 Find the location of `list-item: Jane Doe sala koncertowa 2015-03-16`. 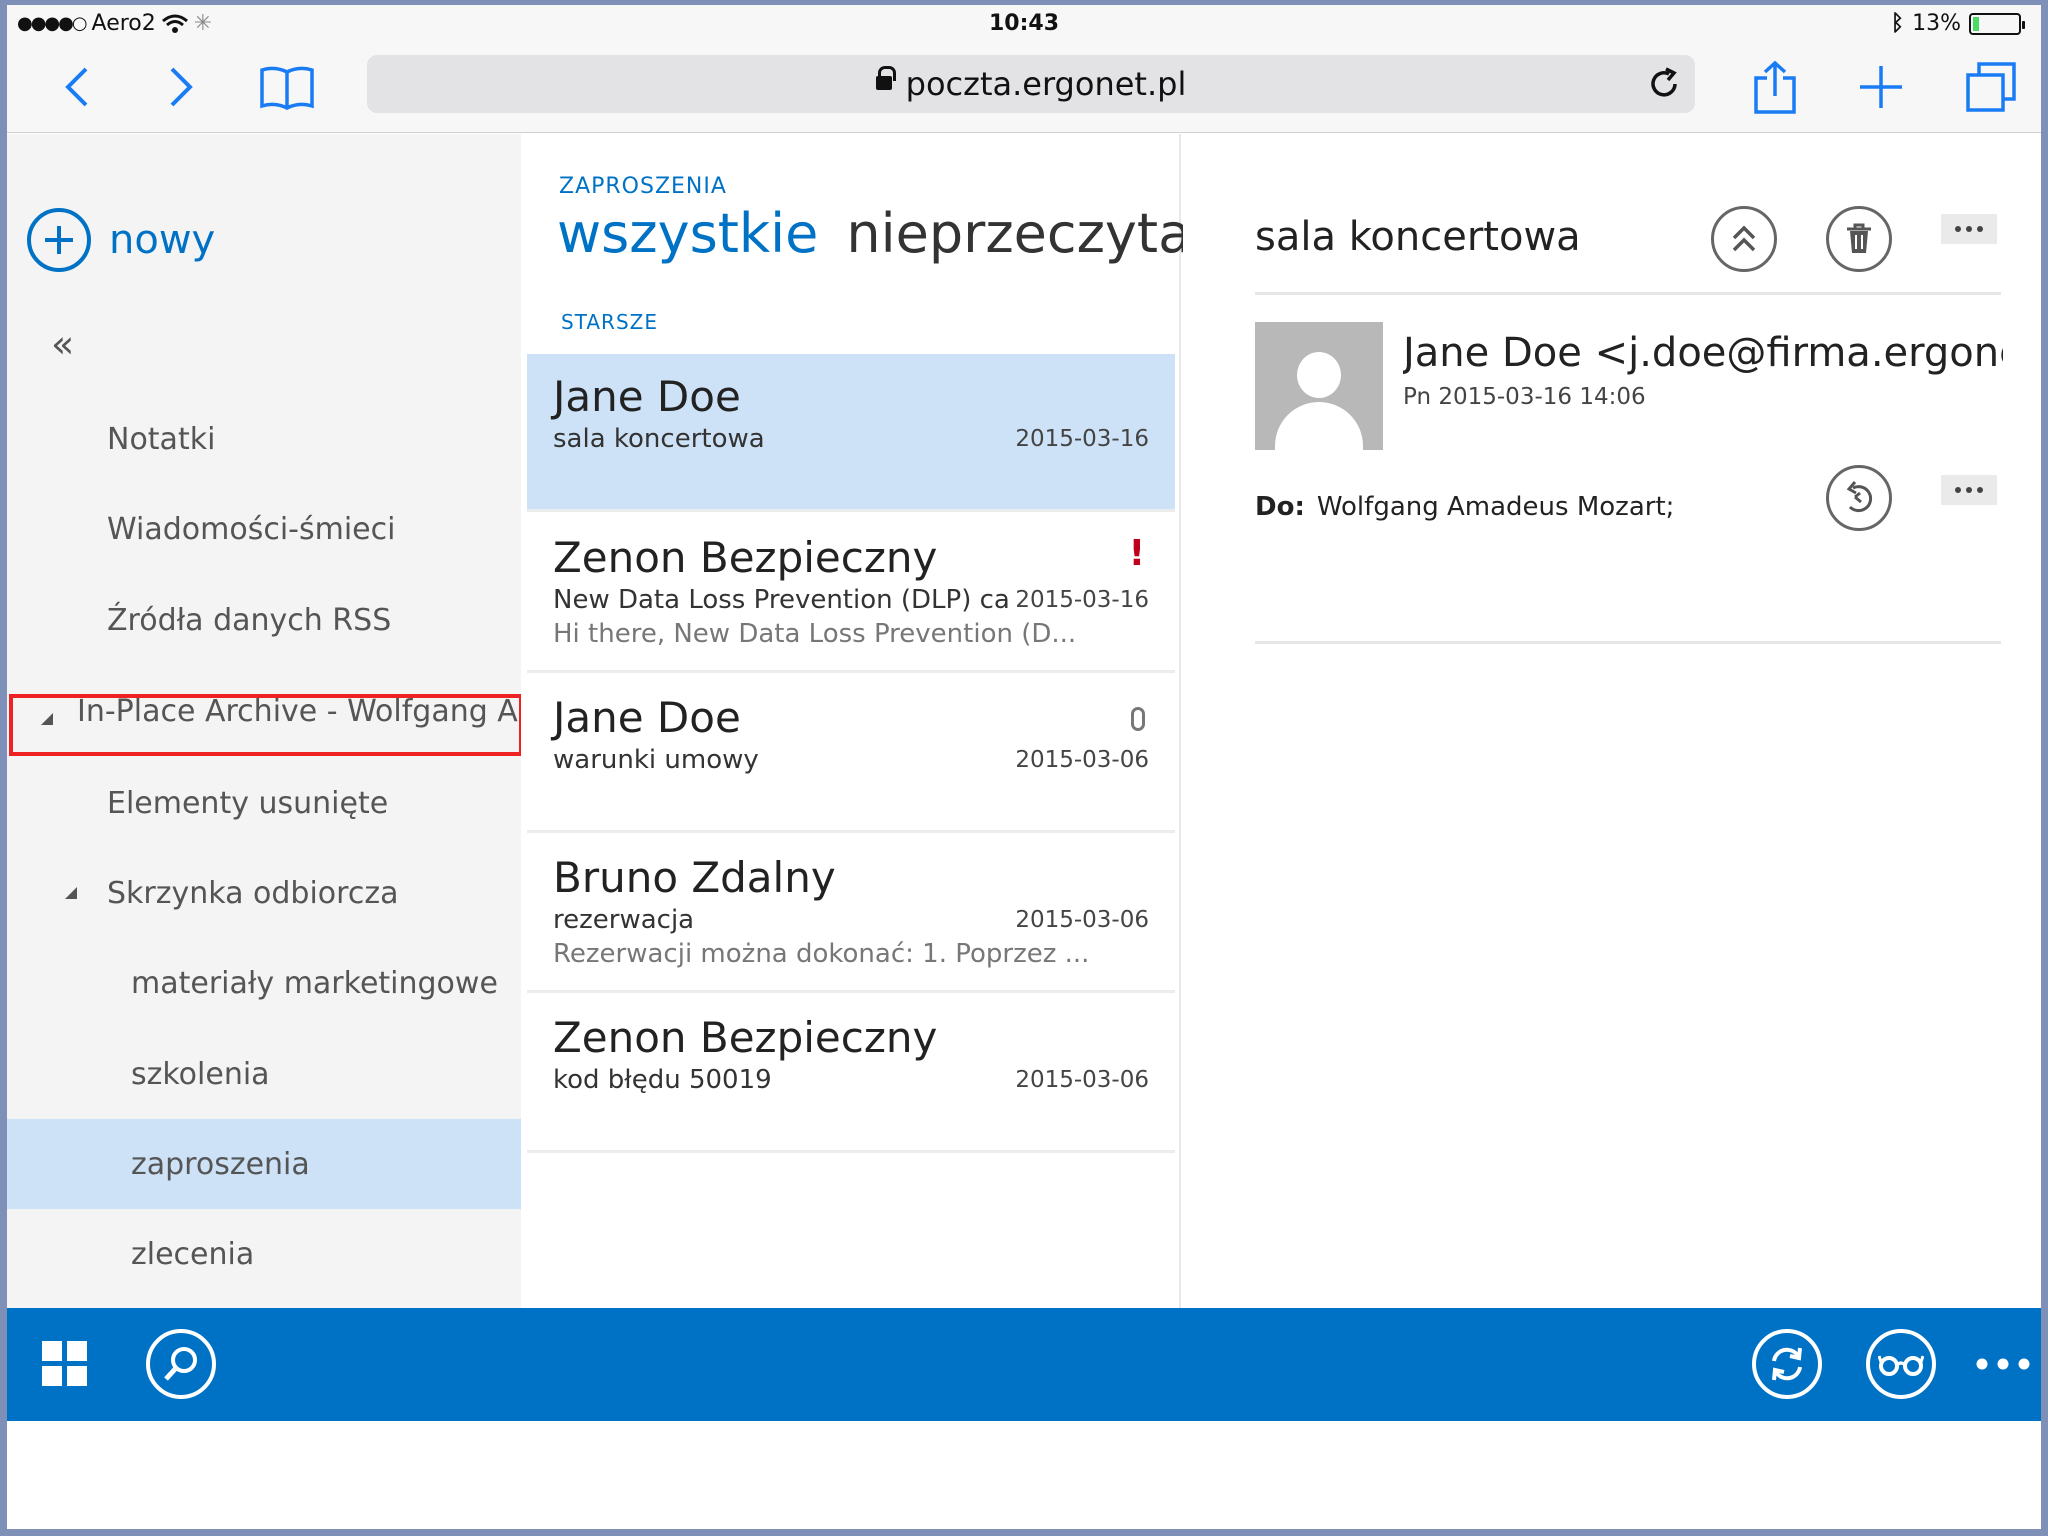

list-item: Jane Doe sala koncertowa 2015-03-16 is located at coordinates (851, 433).